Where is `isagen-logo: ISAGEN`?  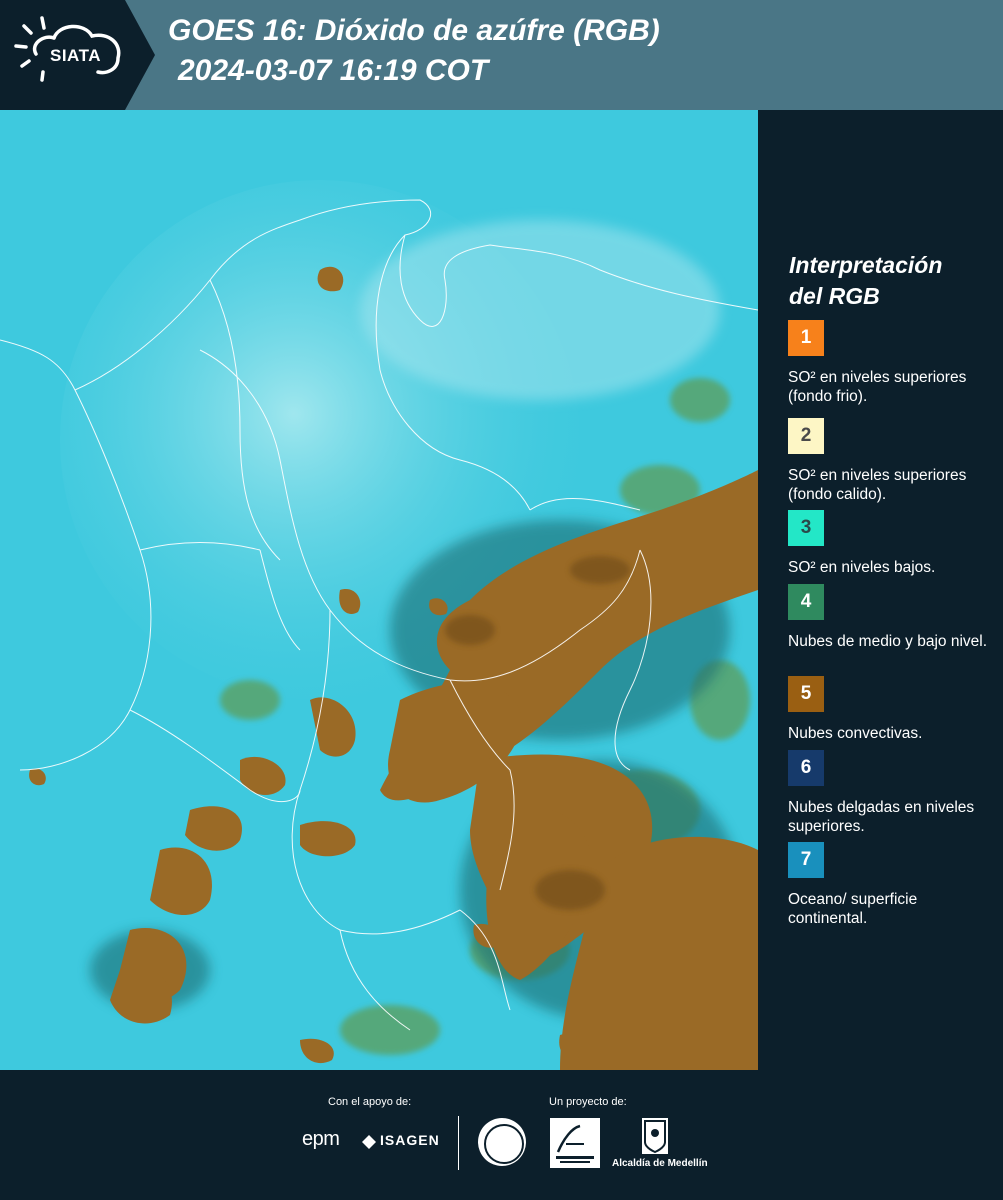 isagen-logo: ISAGEN is located at coordinates (410, 1140).